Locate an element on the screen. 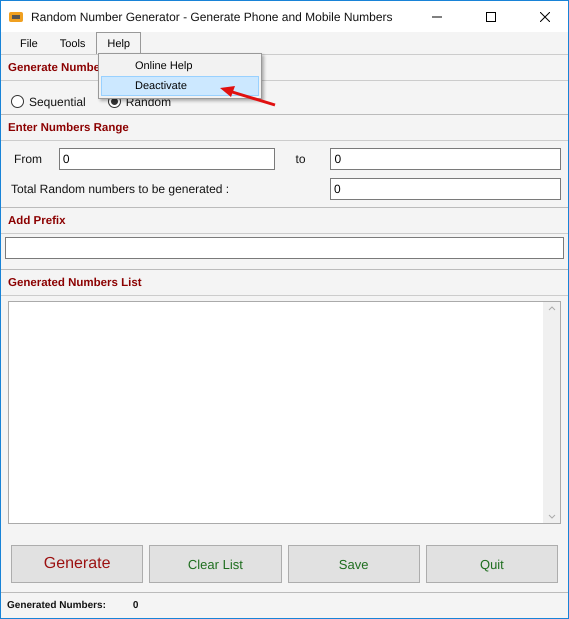 Image resolution: width=569 pixels, height=619 pixels. close-icon is located at coordinates (545, 17).